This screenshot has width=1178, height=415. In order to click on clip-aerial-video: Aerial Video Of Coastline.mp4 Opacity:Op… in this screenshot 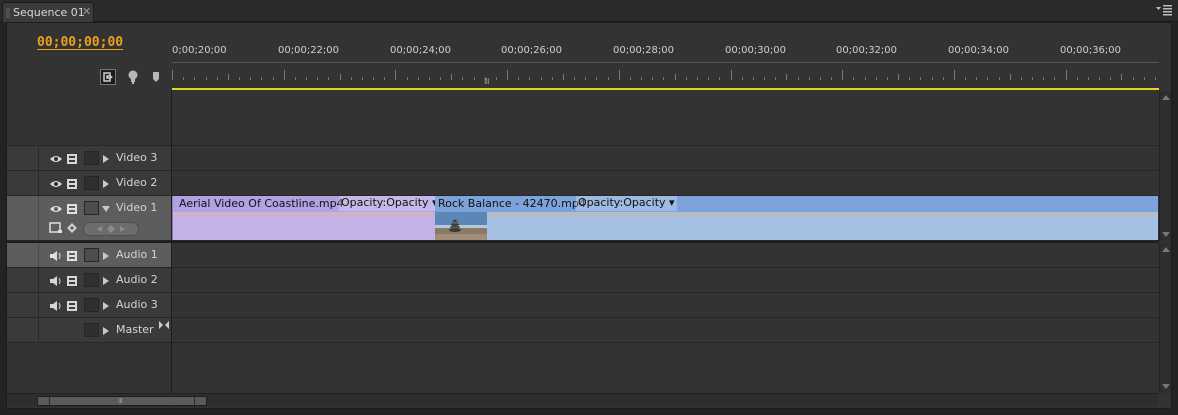, I will do `click(303, 218)`.